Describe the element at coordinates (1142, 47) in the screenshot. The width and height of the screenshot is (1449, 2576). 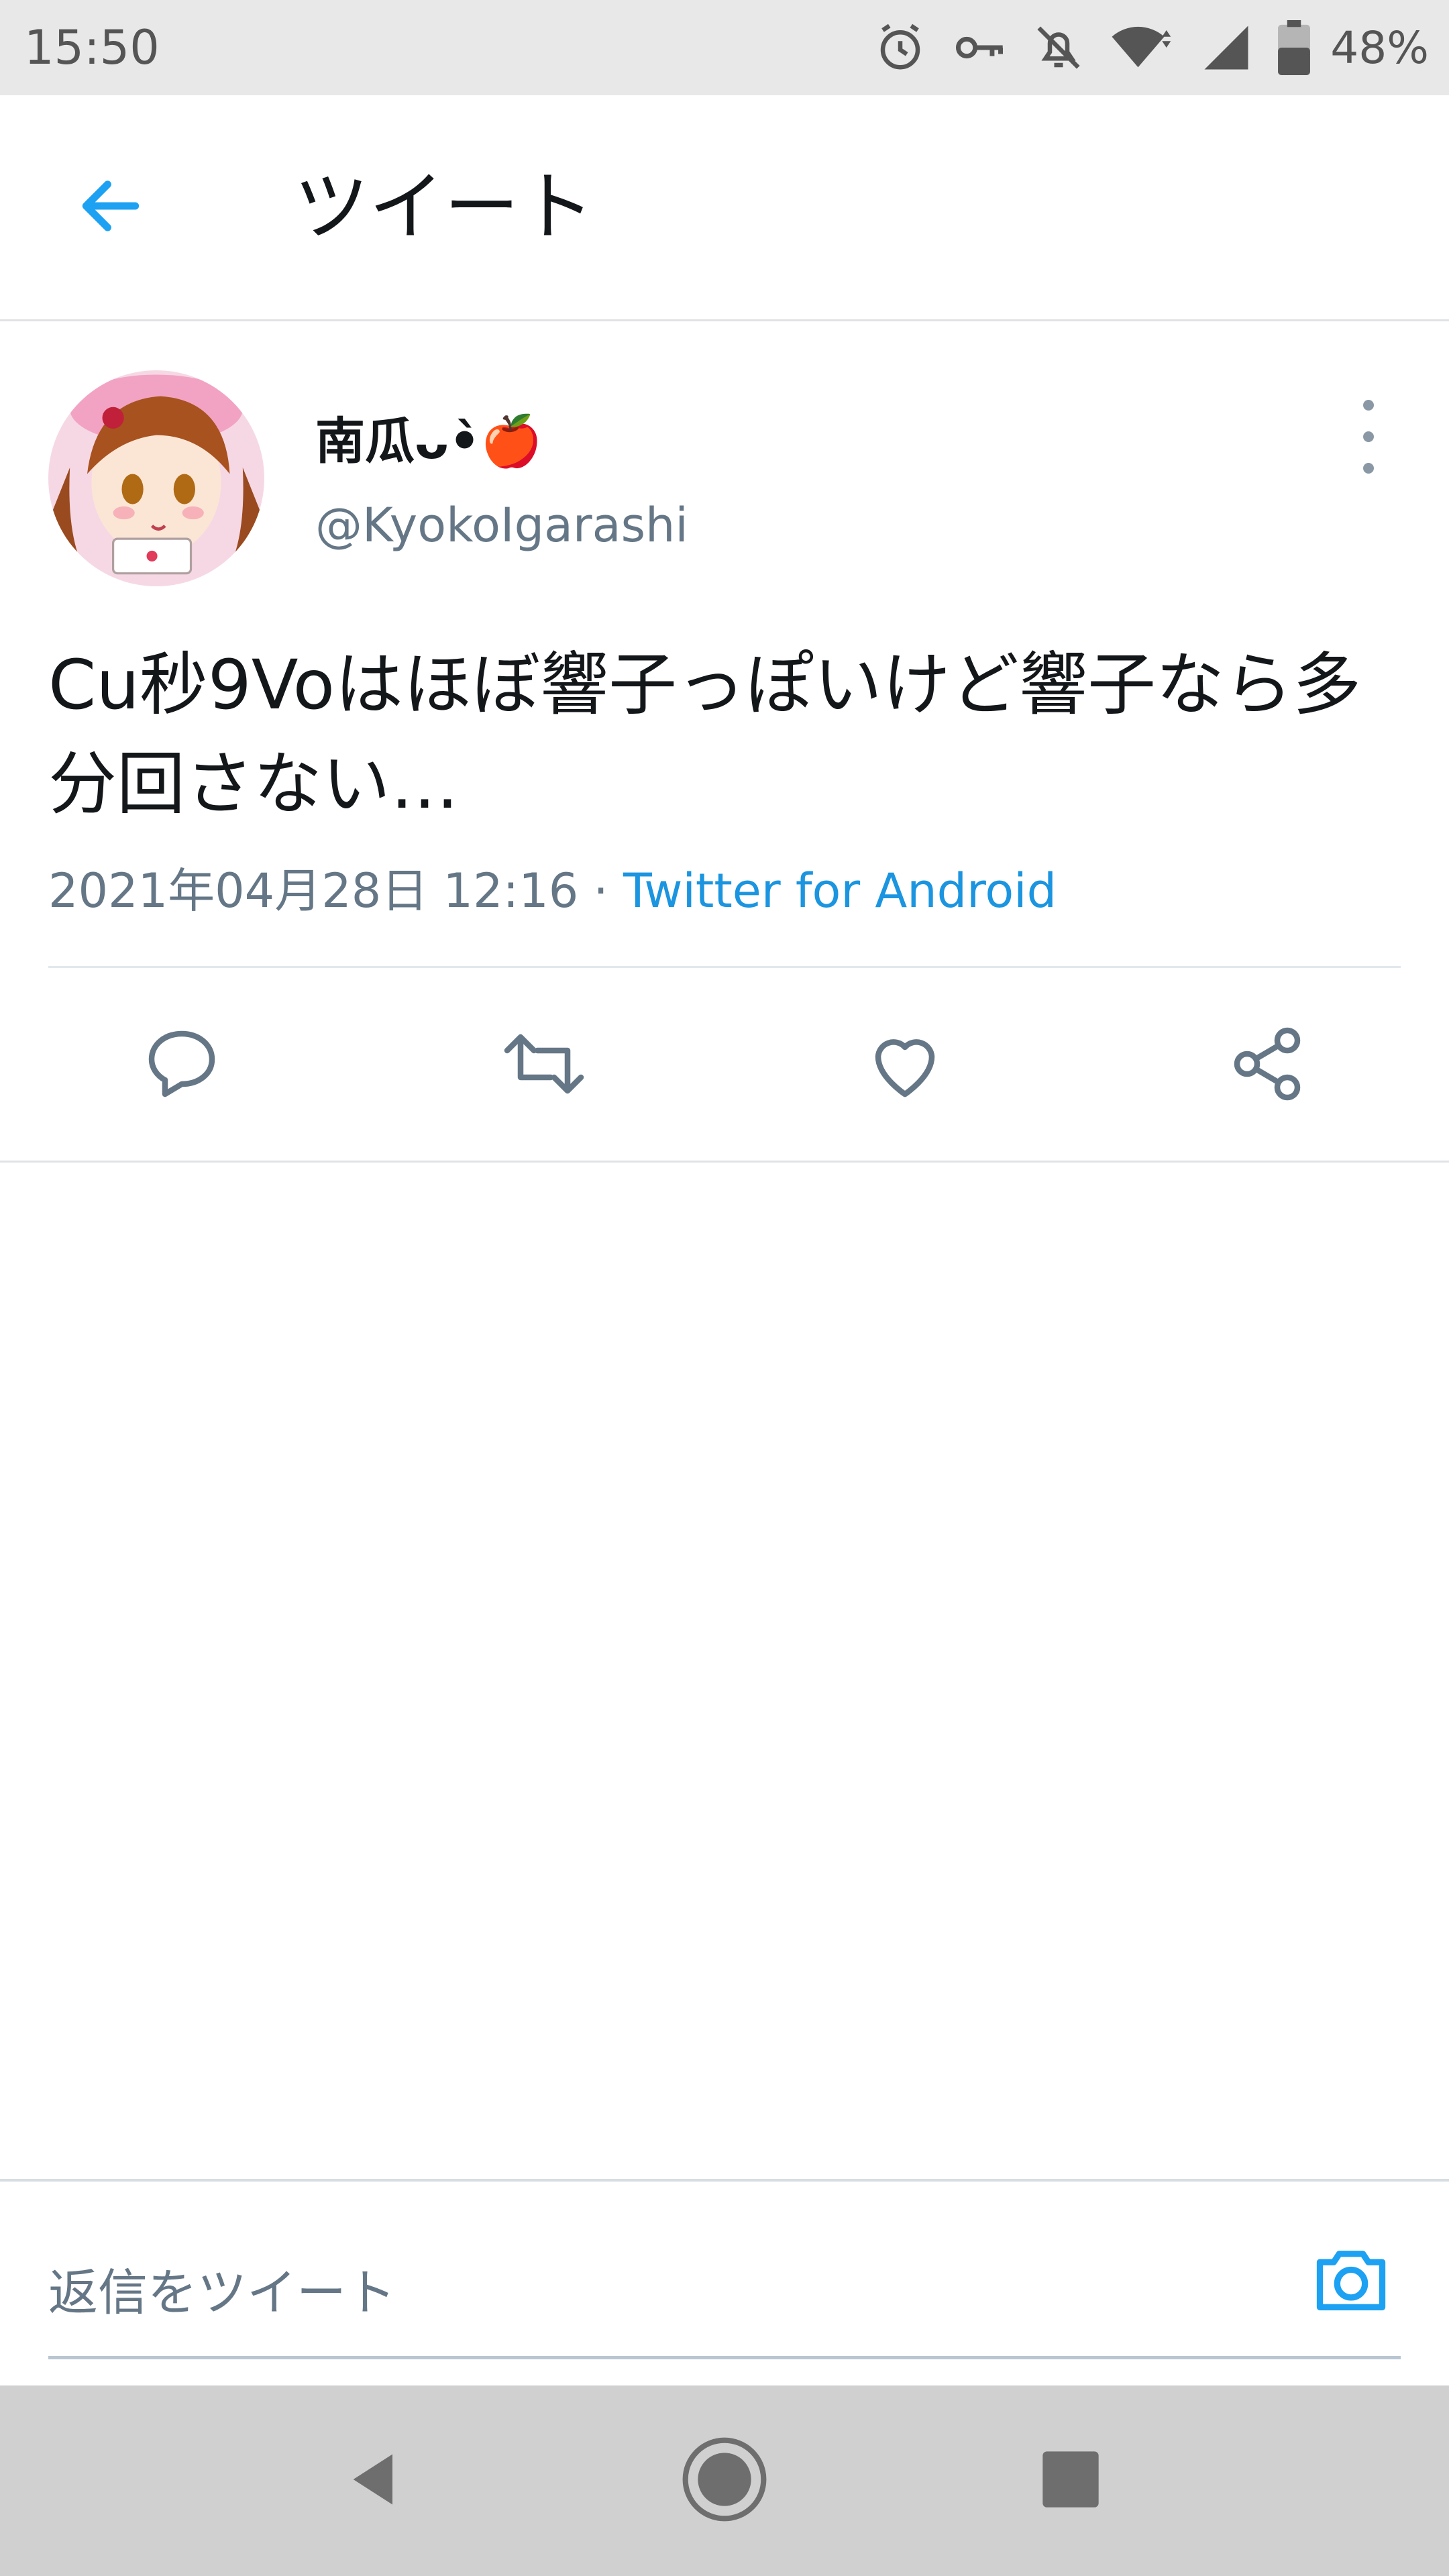
I see `wifi-icon` at that location.